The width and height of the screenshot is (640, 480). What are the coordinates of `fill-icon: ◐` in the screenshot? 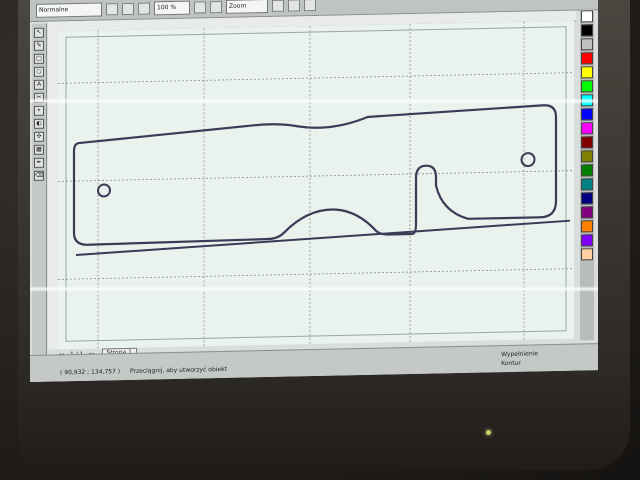 It's located at (39, 123).